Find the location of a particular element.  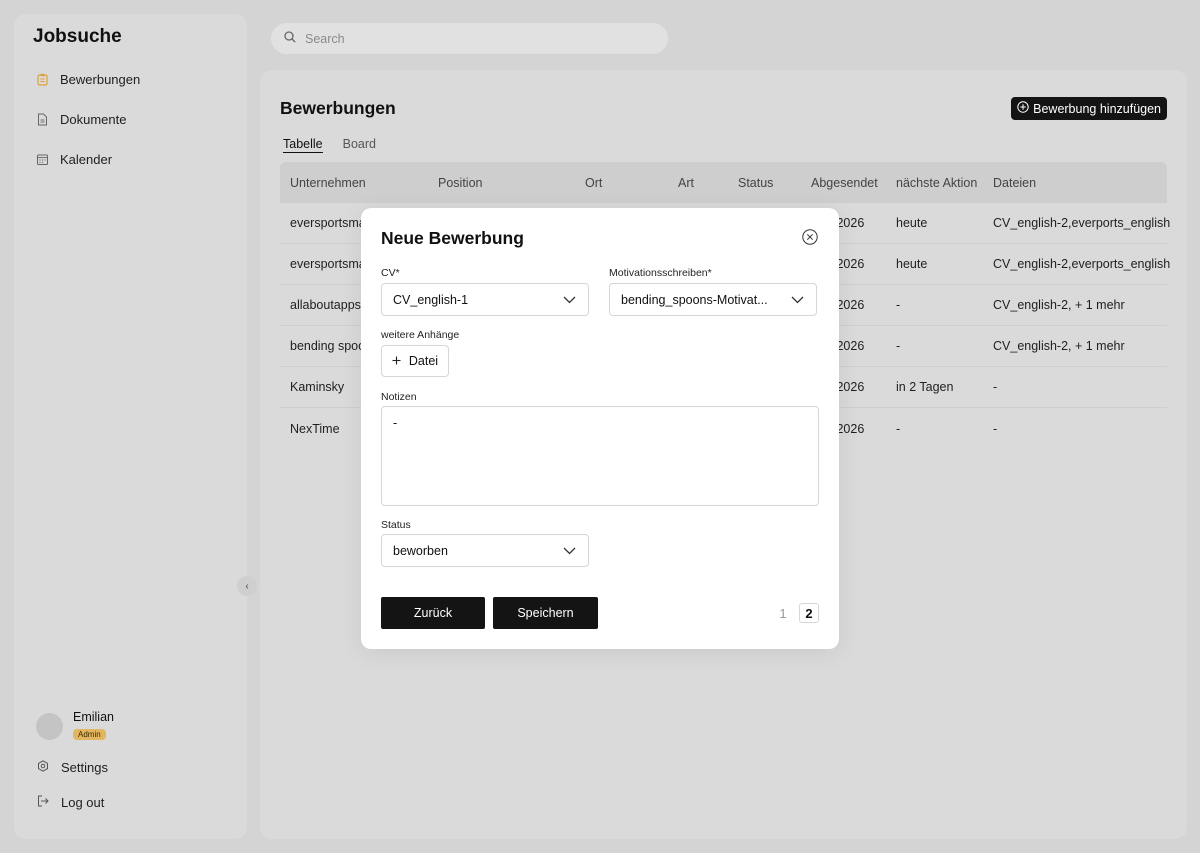

modal-title: Neue Bewerbung is located at coordinates (452, 238).